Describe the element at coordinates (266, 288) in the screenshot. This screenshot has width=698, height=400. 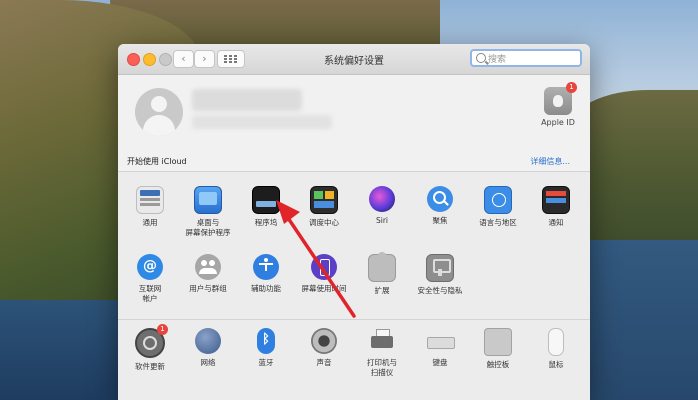
I see `pref-label: 辅助功能` at that location.